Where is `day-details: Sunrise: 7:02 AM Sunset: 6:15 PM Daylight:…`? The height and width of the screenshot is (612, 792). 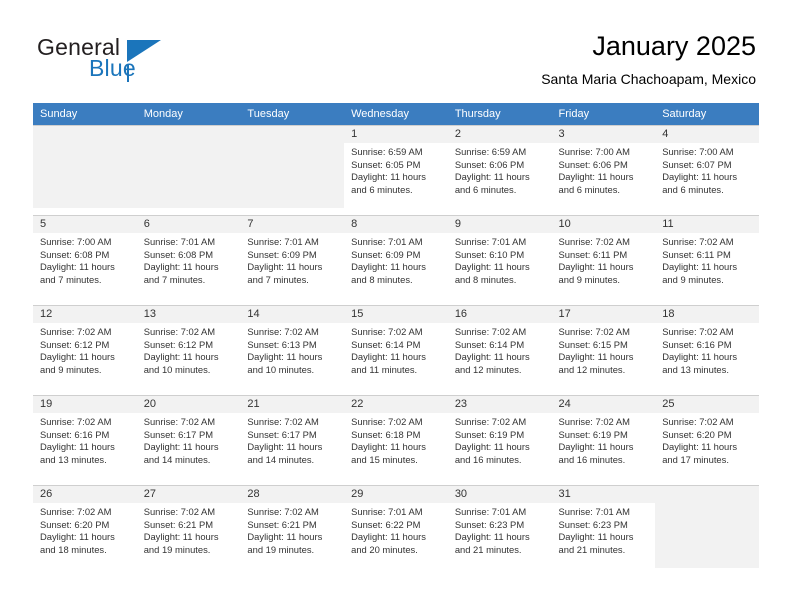
day-details: Sunrise: 7:02 AM Sunset: 6:15 PM Daylight:… is located at coordinates (604, 349).